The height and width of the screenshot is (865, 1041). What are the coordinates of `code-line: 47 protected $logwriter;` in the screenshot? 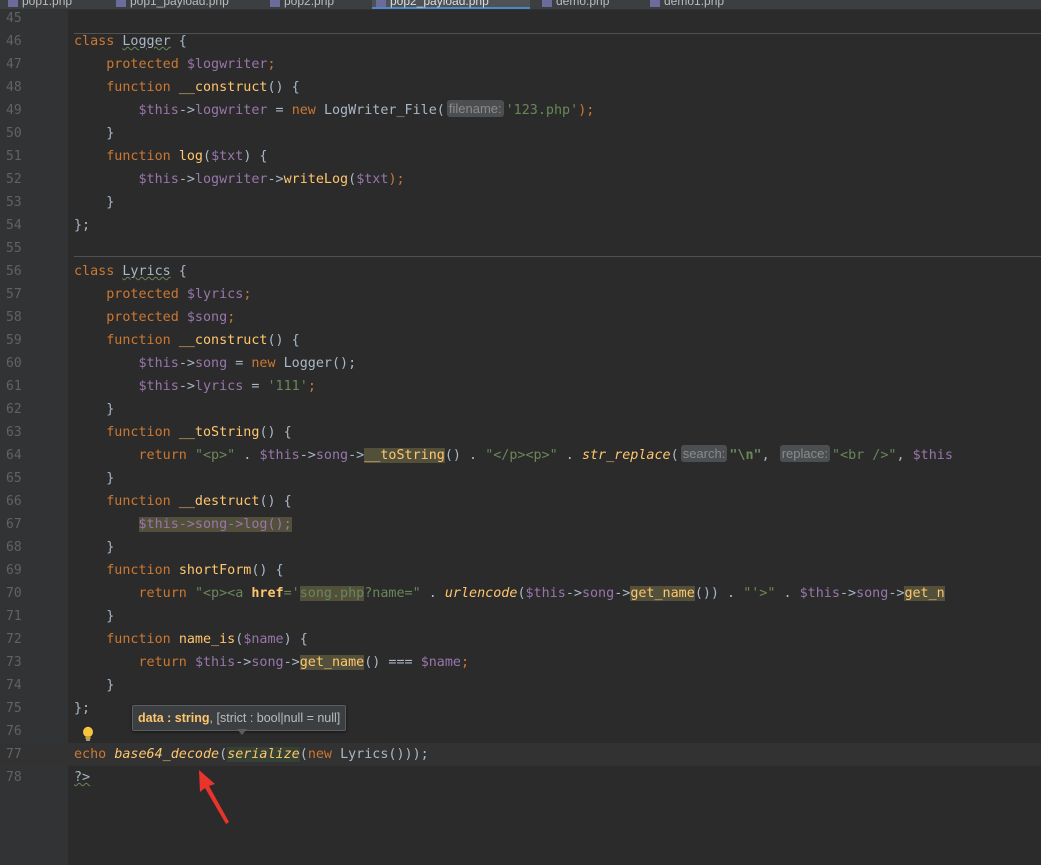 It's located at (520, 64).